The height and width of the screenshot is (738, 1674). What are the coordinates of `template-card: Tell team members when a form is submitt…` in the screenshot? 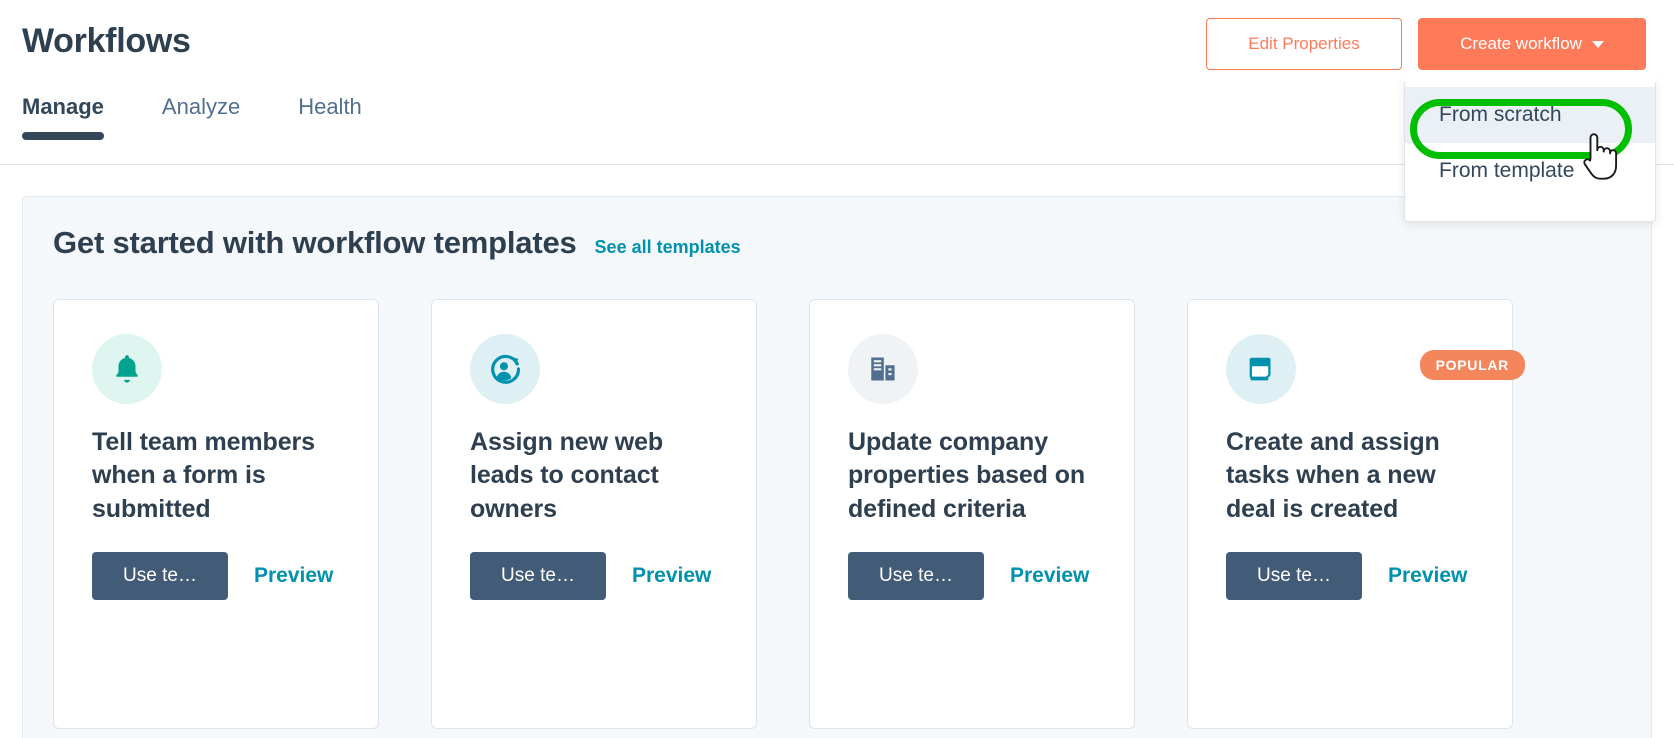 It's located at (216, 514).